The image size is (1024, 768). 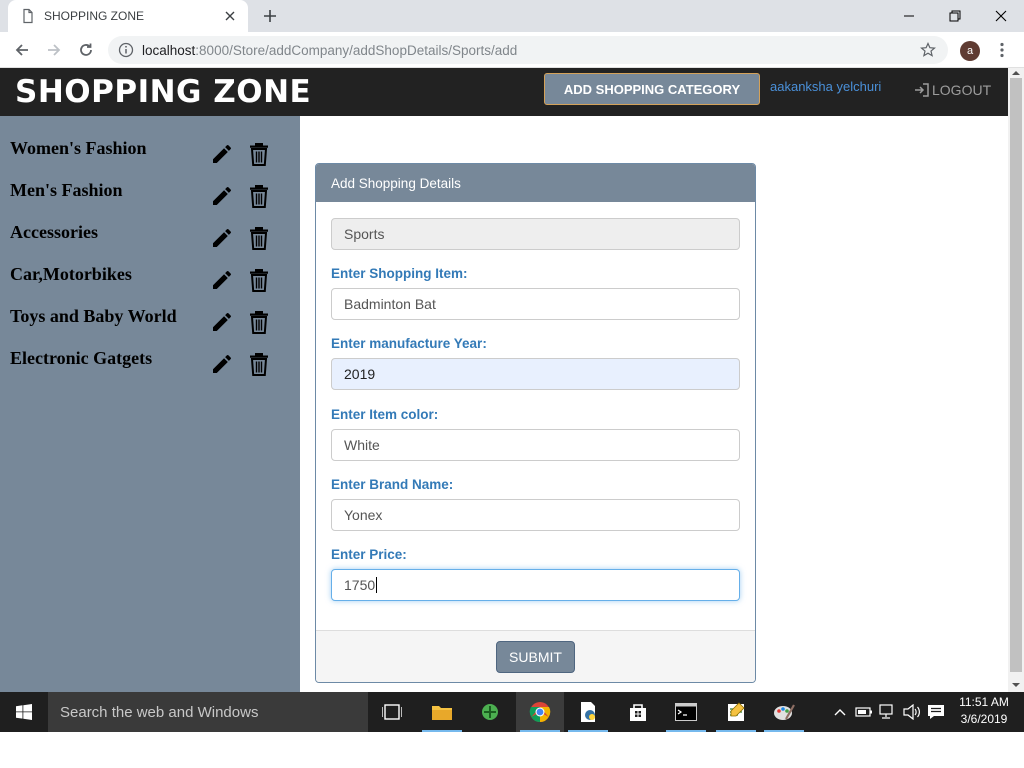 What do you see at coordinates (93, 316) in the screenshot?
I see `category-label: Toys and Baby World` at bounding box center [93, 316].